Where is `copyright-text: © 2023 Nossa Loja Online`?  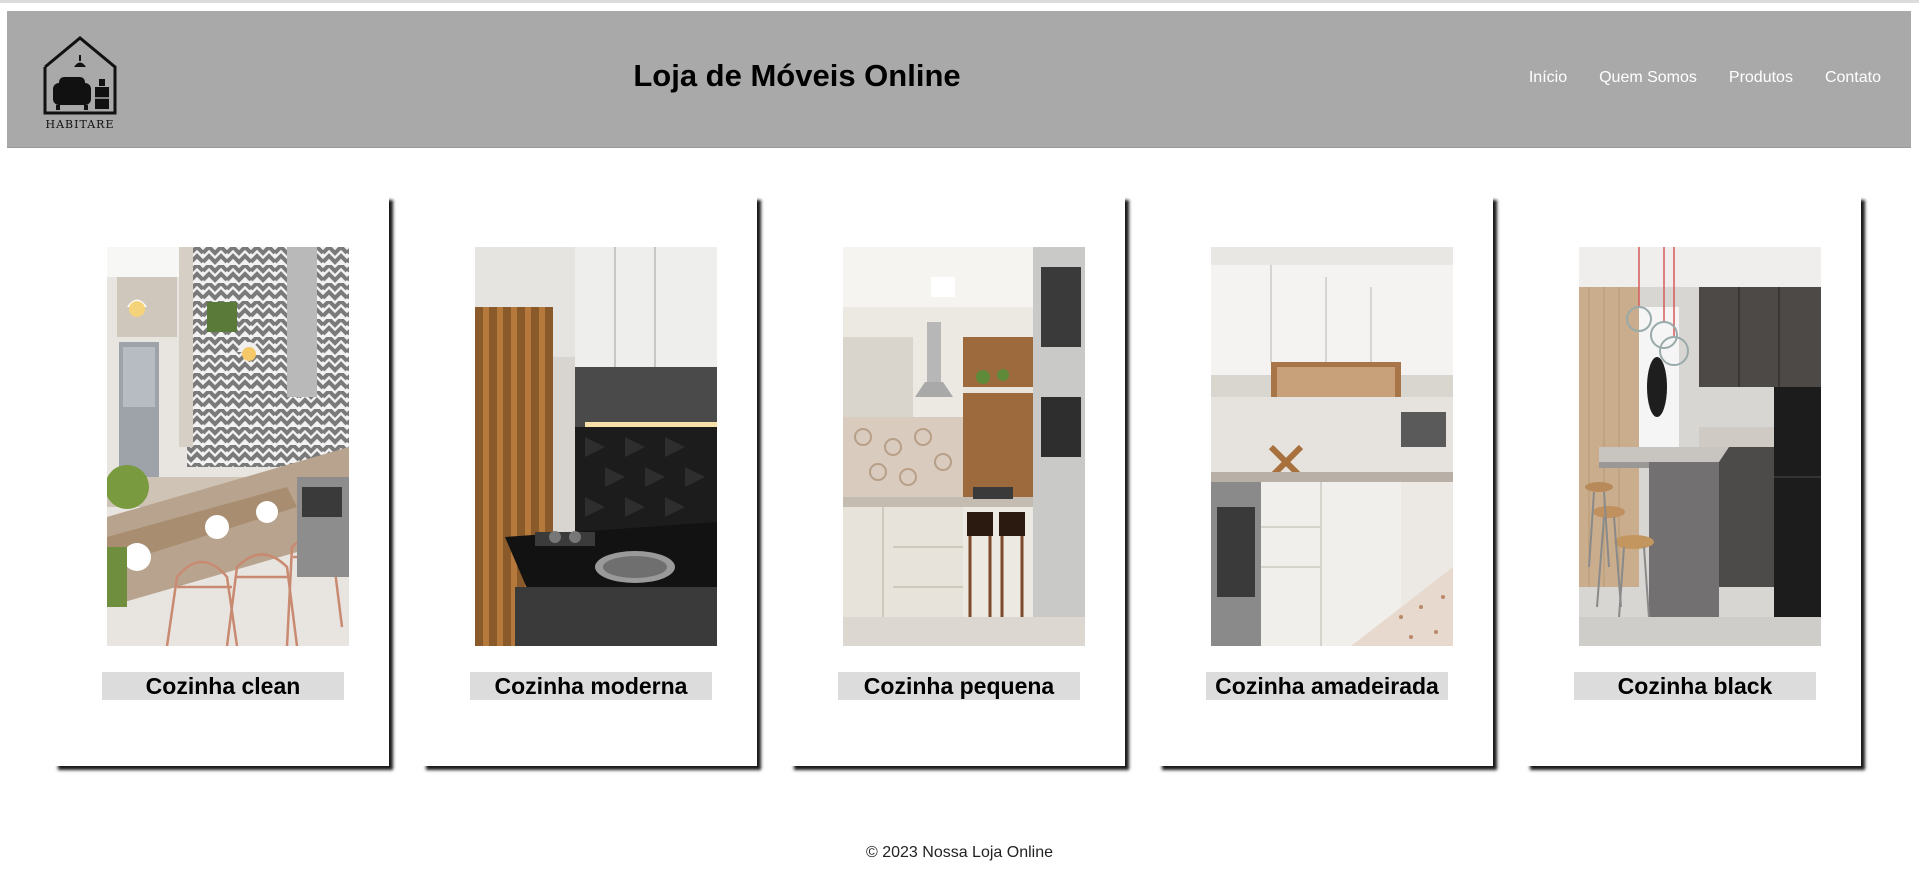 copyright-text: © 2023 Nossa Loja Online is located at coordinates (959, 852).